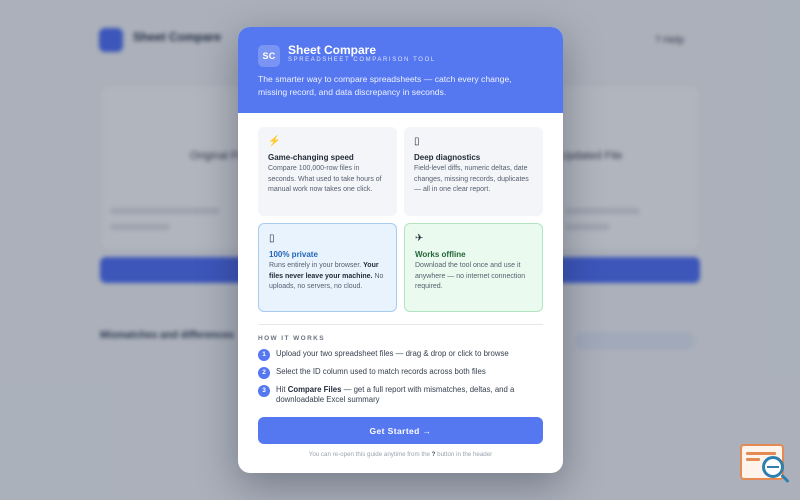  I want to click on feature-description-start: Runs entirely in your browser., so click(316, 265).